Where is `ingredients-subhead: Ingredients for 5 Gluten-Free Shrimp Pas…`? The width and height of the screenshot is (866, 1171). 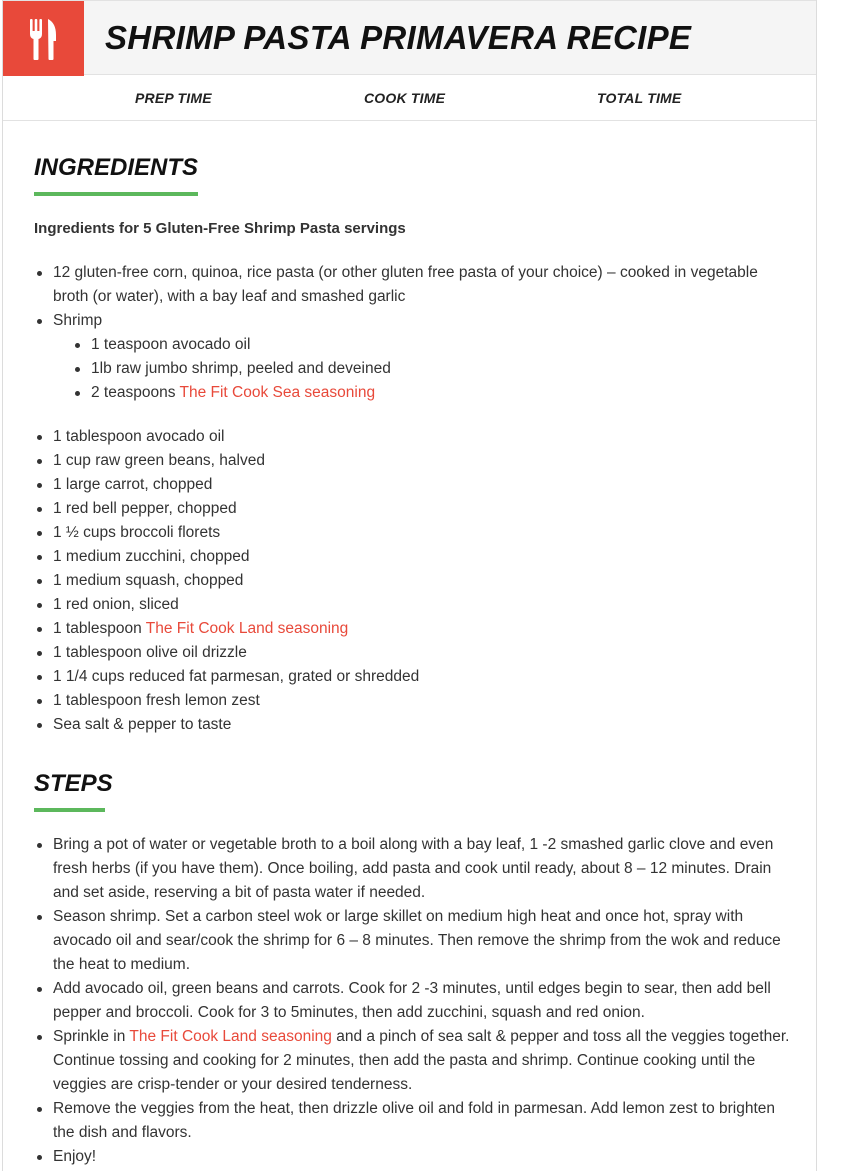 ingredients-subhead: Ingredients for 5 Gluten-Free Shrimp Pas… is located at coordinates (220, 228).